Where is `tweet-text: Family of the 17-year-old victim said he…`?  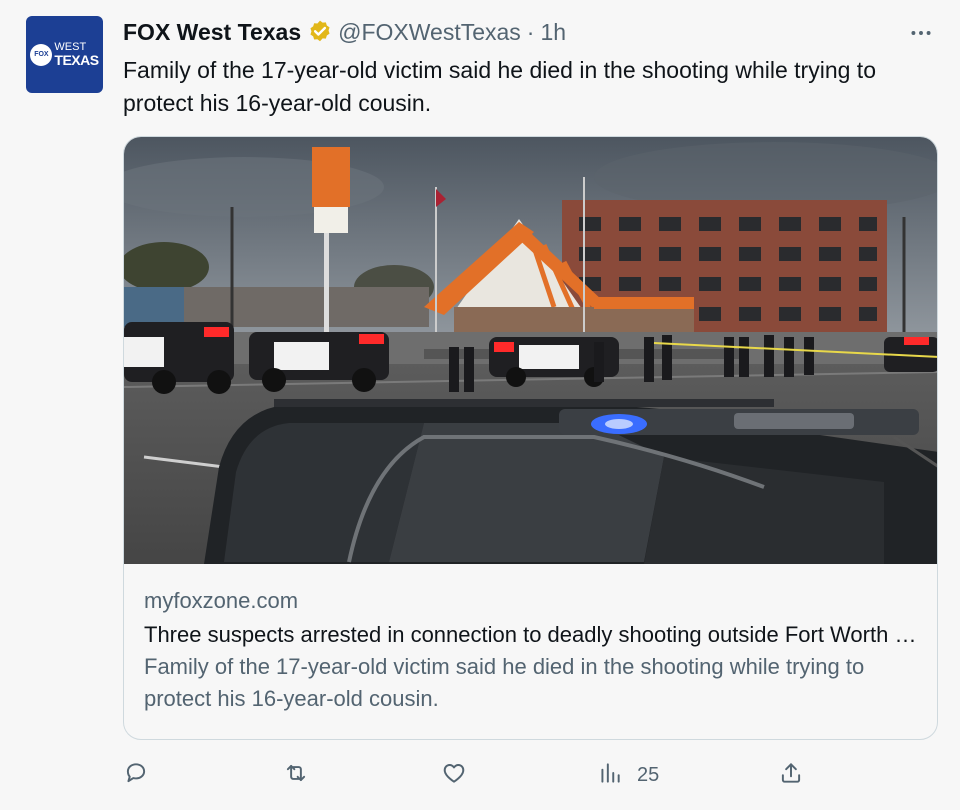
tweet-text: Family of the 17-year-old victim said he… is located at coordinates (499, 86).